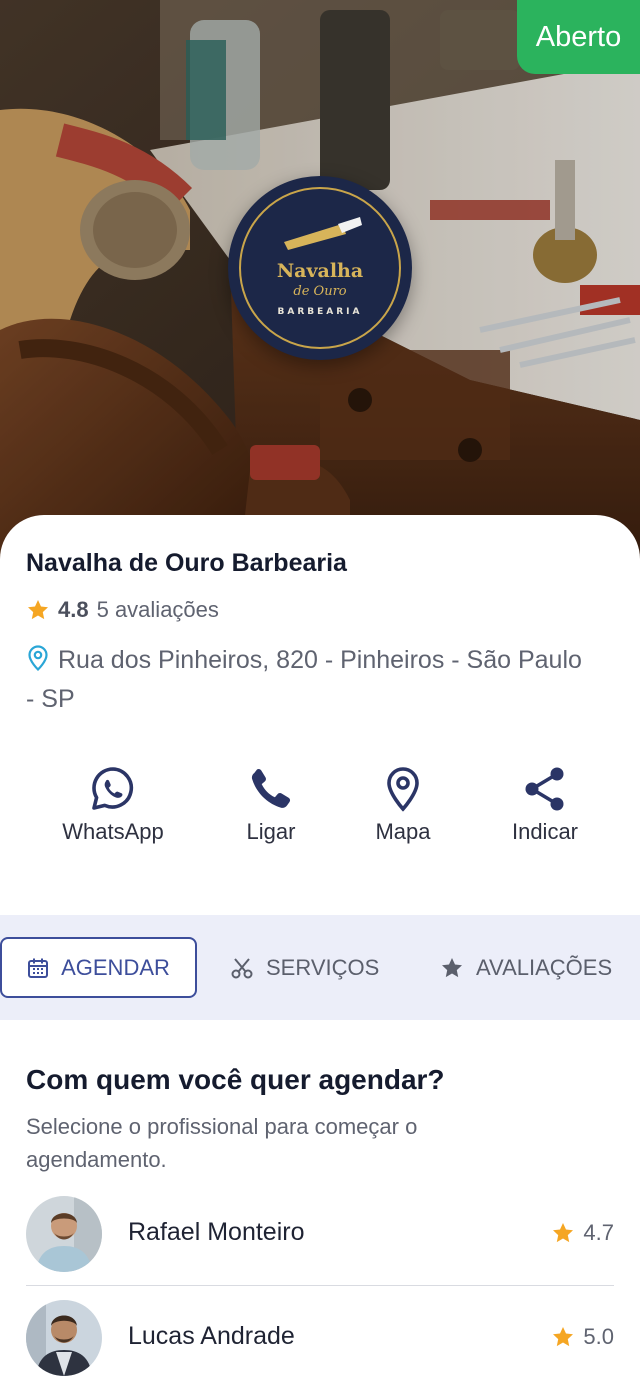 The width and height of the screenshot is (640, 1385). What do you see at coordinates (235, 1079) in the screenshot?
I see `schedule-title: Com quem você quer agendar?` at bounding box center [235, 1079].